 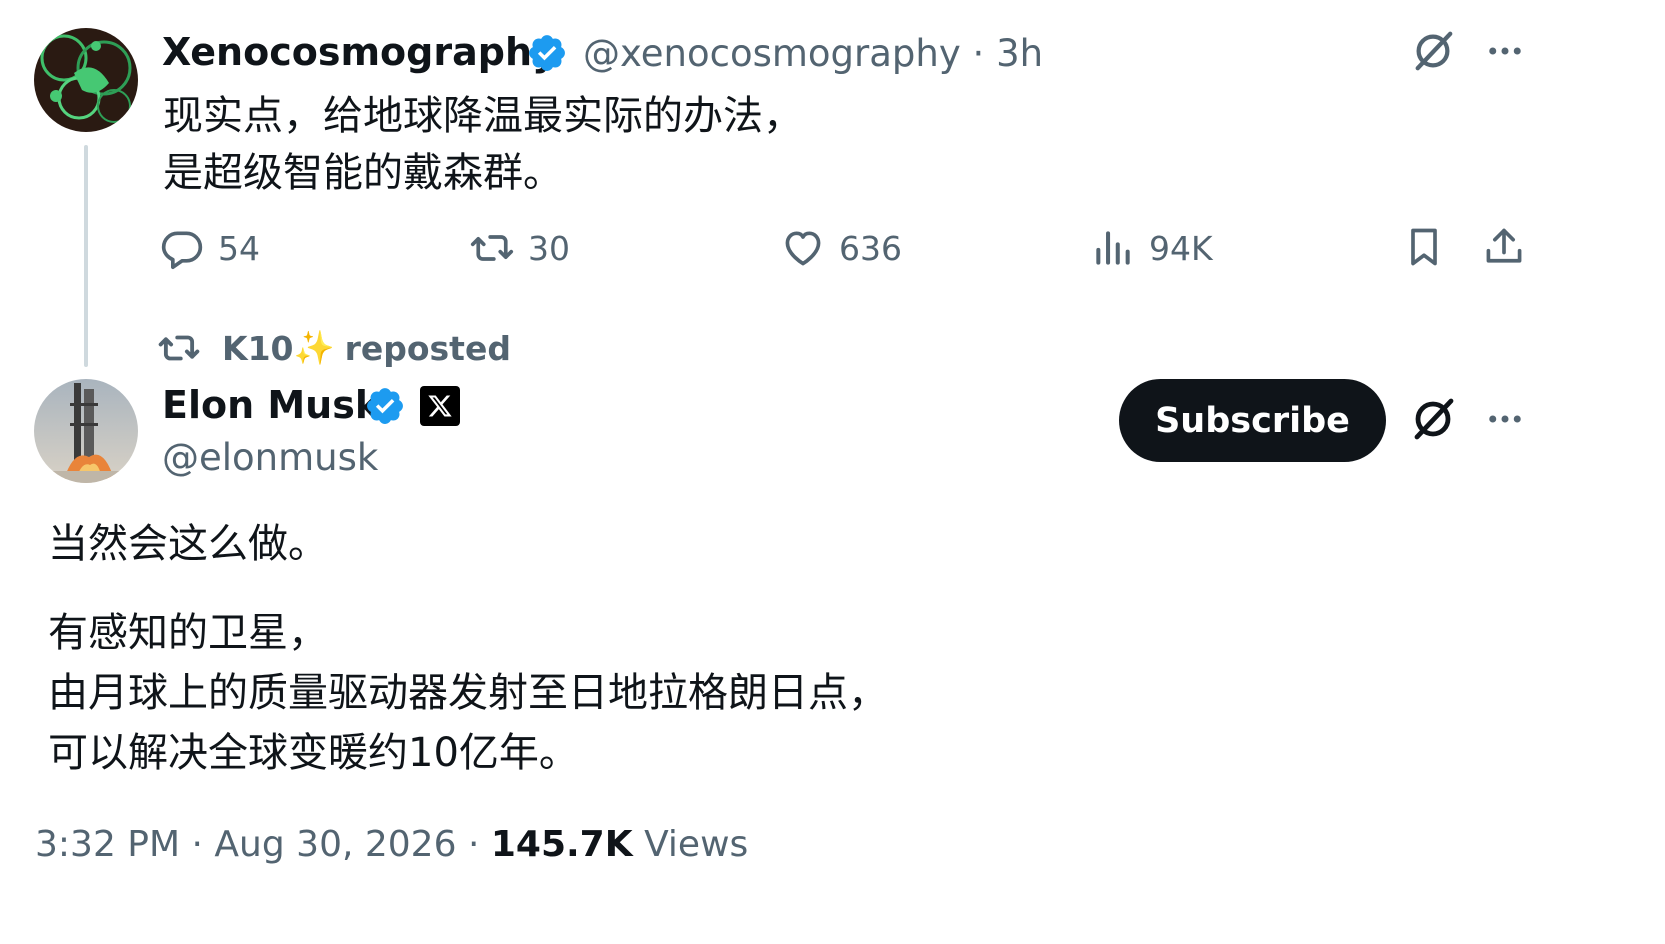 I want to click on parent-tweet-text: 现实点，给地球降温最实际的办法， 是超级智能的戴森群。, so click(x=483, y=145).